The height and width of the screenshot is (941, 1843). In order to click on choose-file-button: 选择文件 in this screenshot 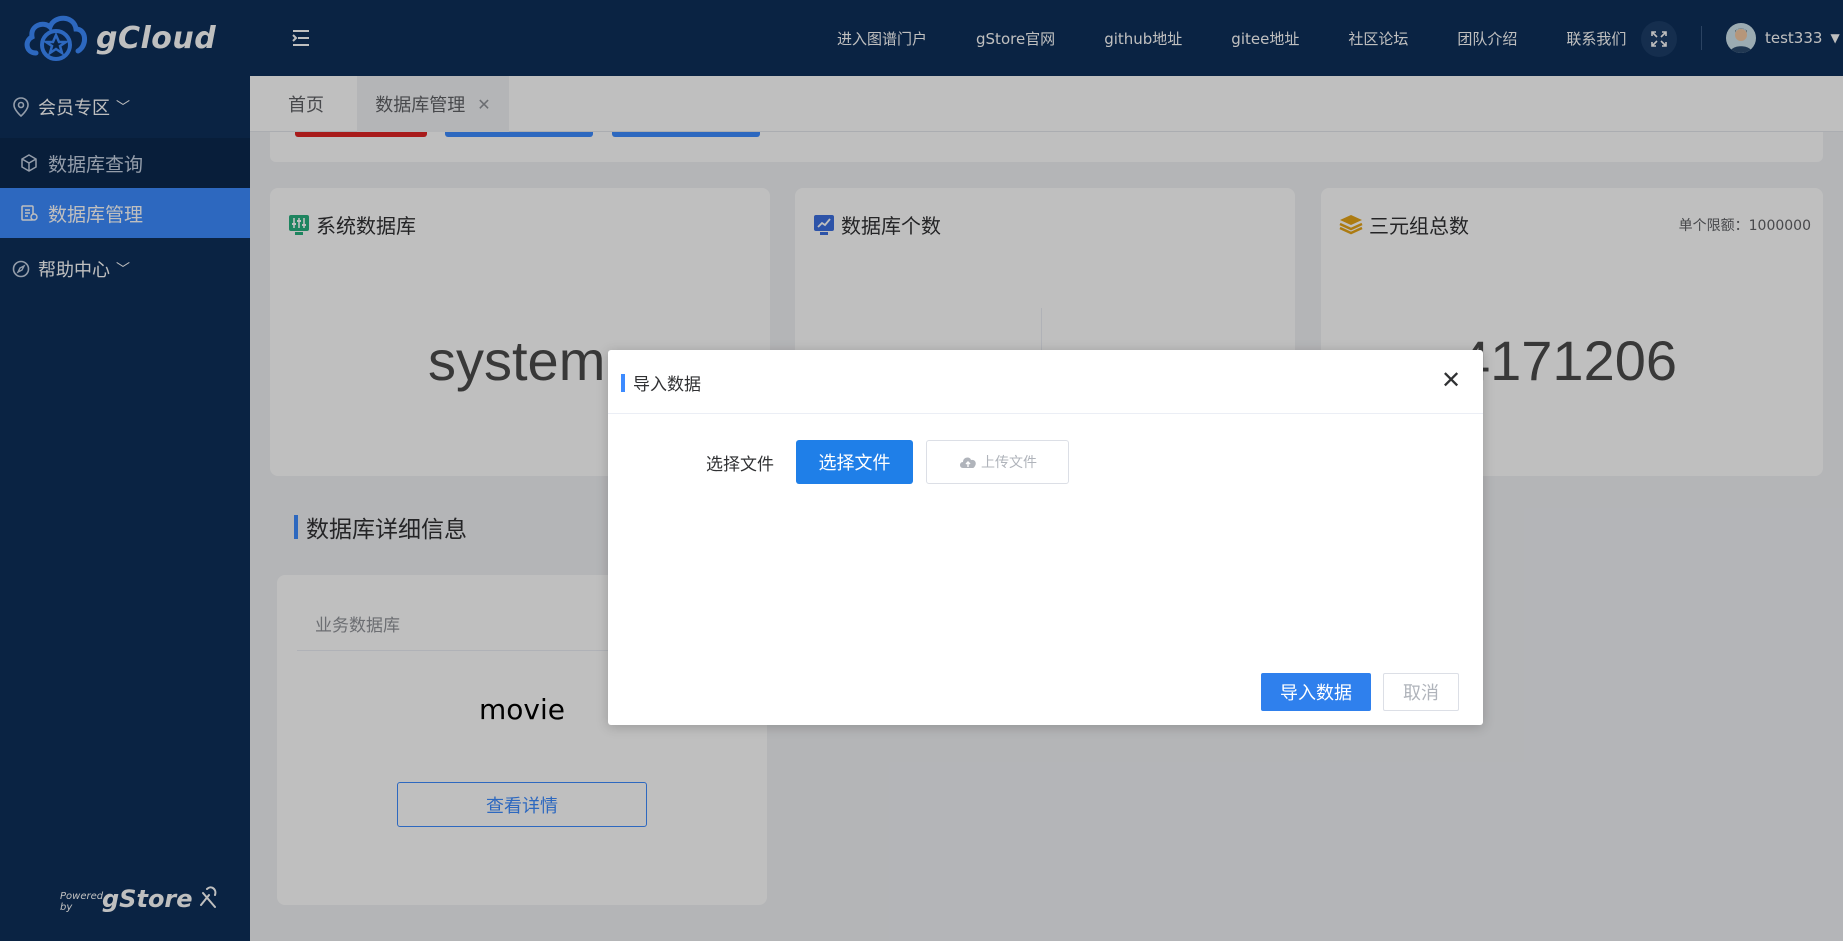, I will do `click(854, 462)`.